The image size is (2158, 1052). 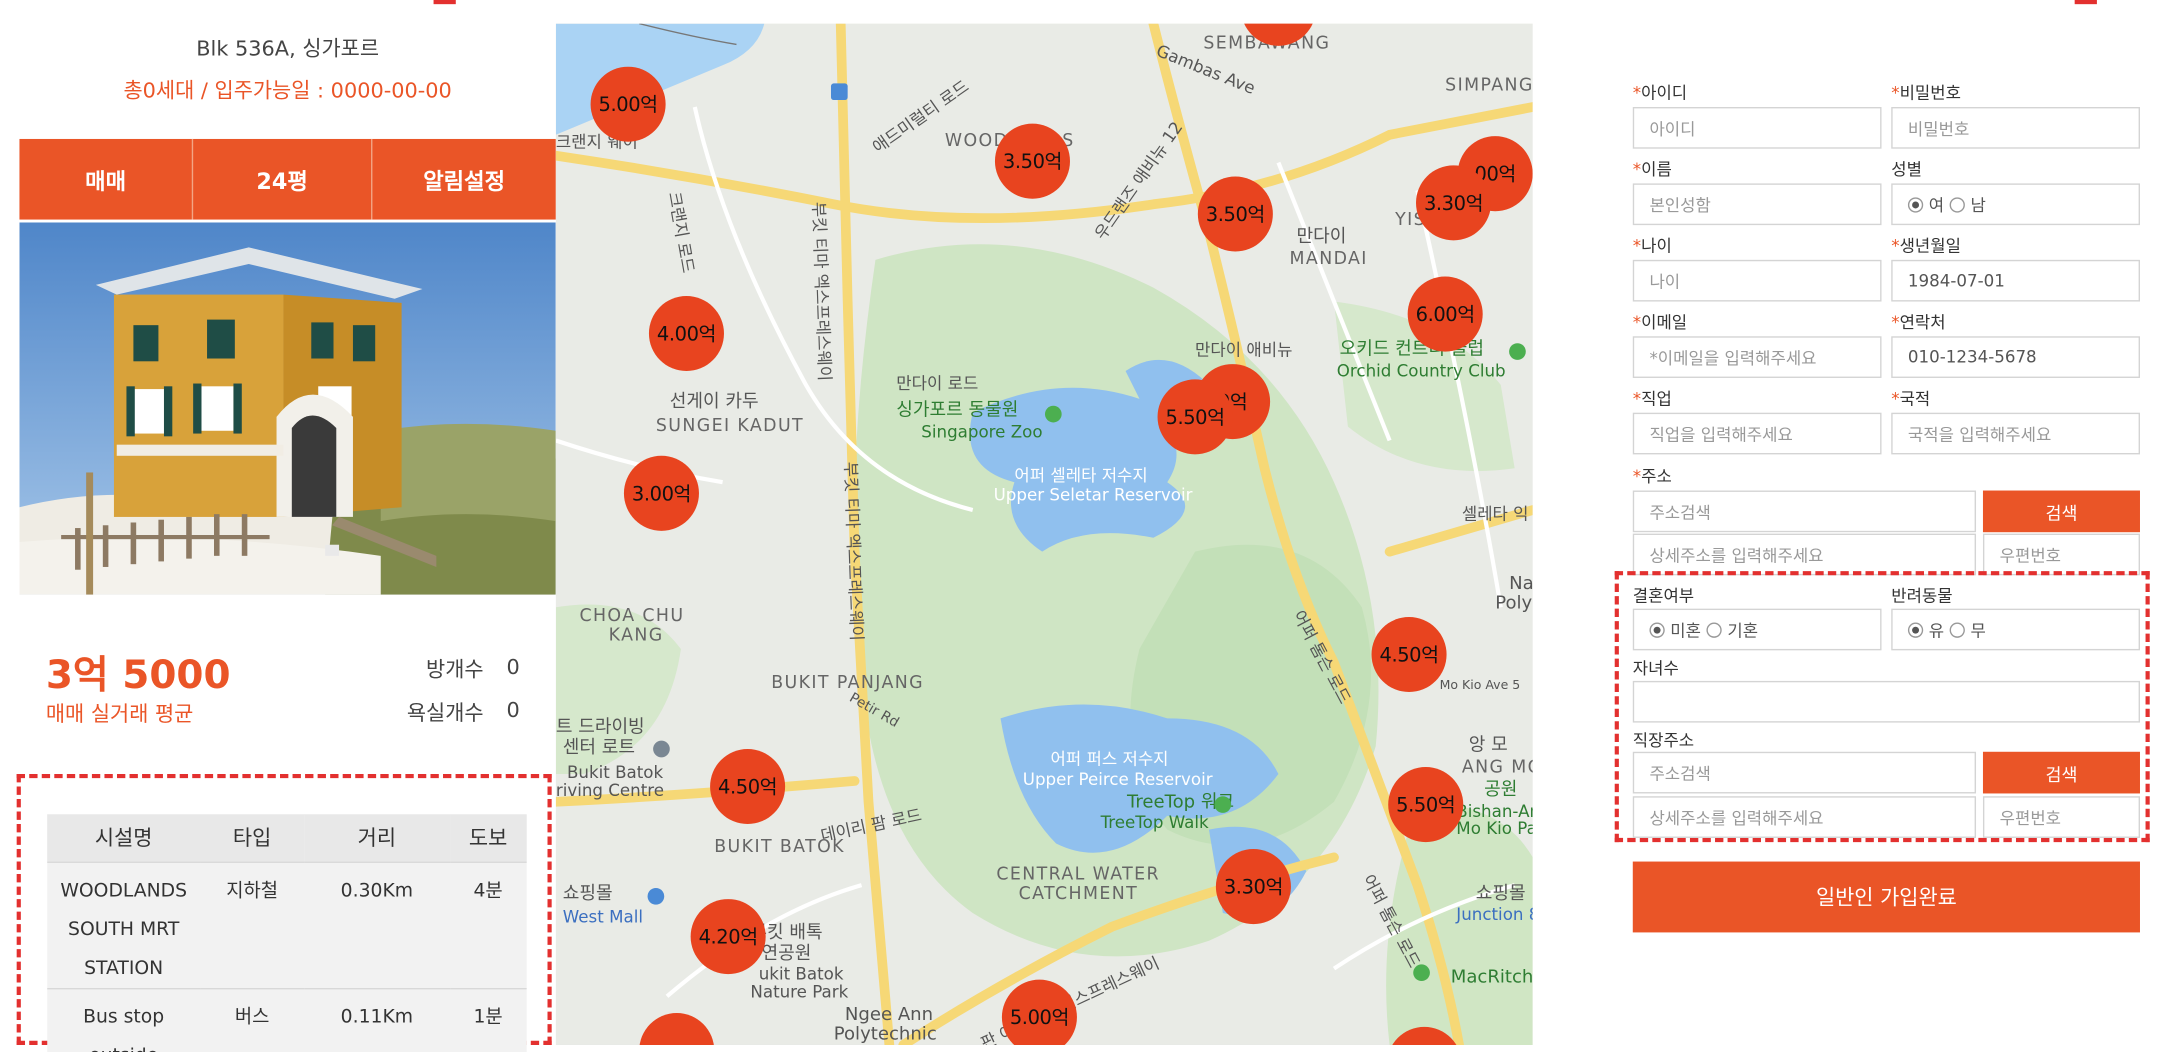 What do you see at coordinates (1109, 758) in the screenshot?
I see `map-label: 어퍼 퍼스 저수지` at bounding box center [1109, 758].